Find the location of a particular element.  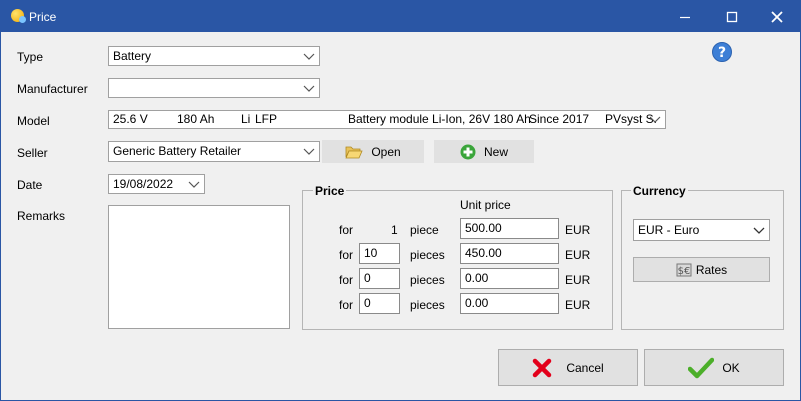

price-row-price-input: 500.00 is located at coordinates (509, 228).